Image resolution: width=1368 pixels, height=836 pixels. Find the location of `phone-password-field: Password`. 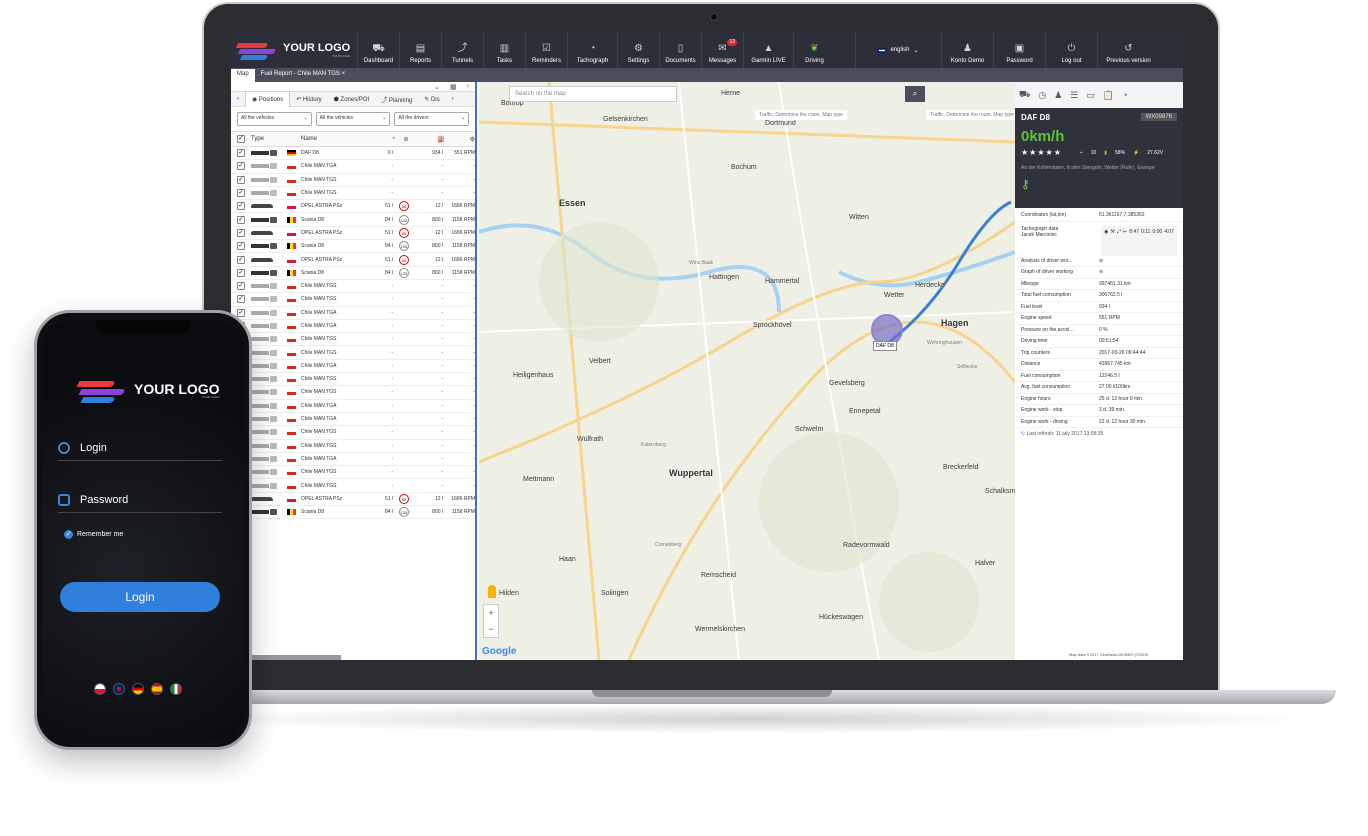

phone-password-field: Password is located at coordinates (140, 503).